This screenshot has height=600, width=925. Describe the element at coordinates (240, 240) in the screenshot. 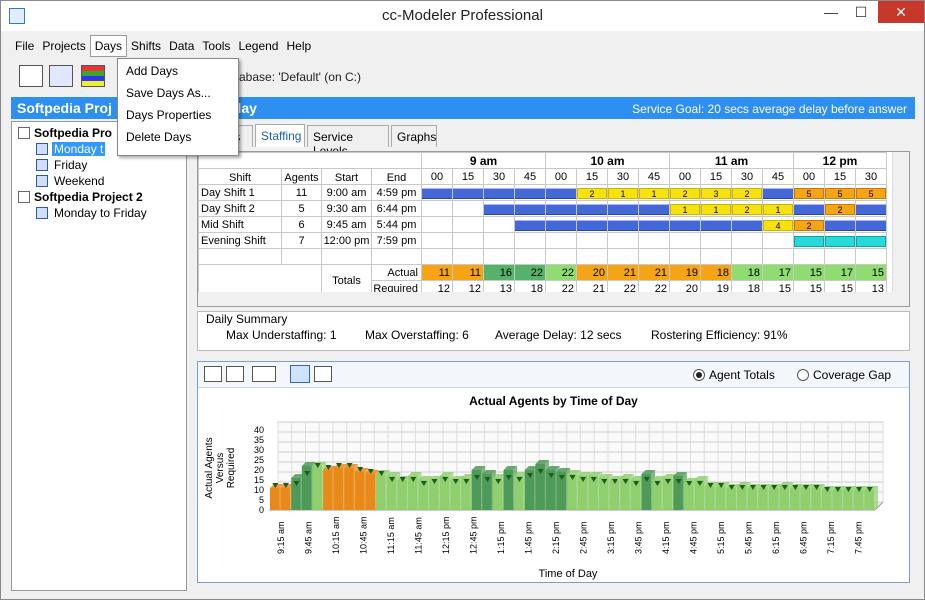

I see `shift-name: Evening Shift` at that location.